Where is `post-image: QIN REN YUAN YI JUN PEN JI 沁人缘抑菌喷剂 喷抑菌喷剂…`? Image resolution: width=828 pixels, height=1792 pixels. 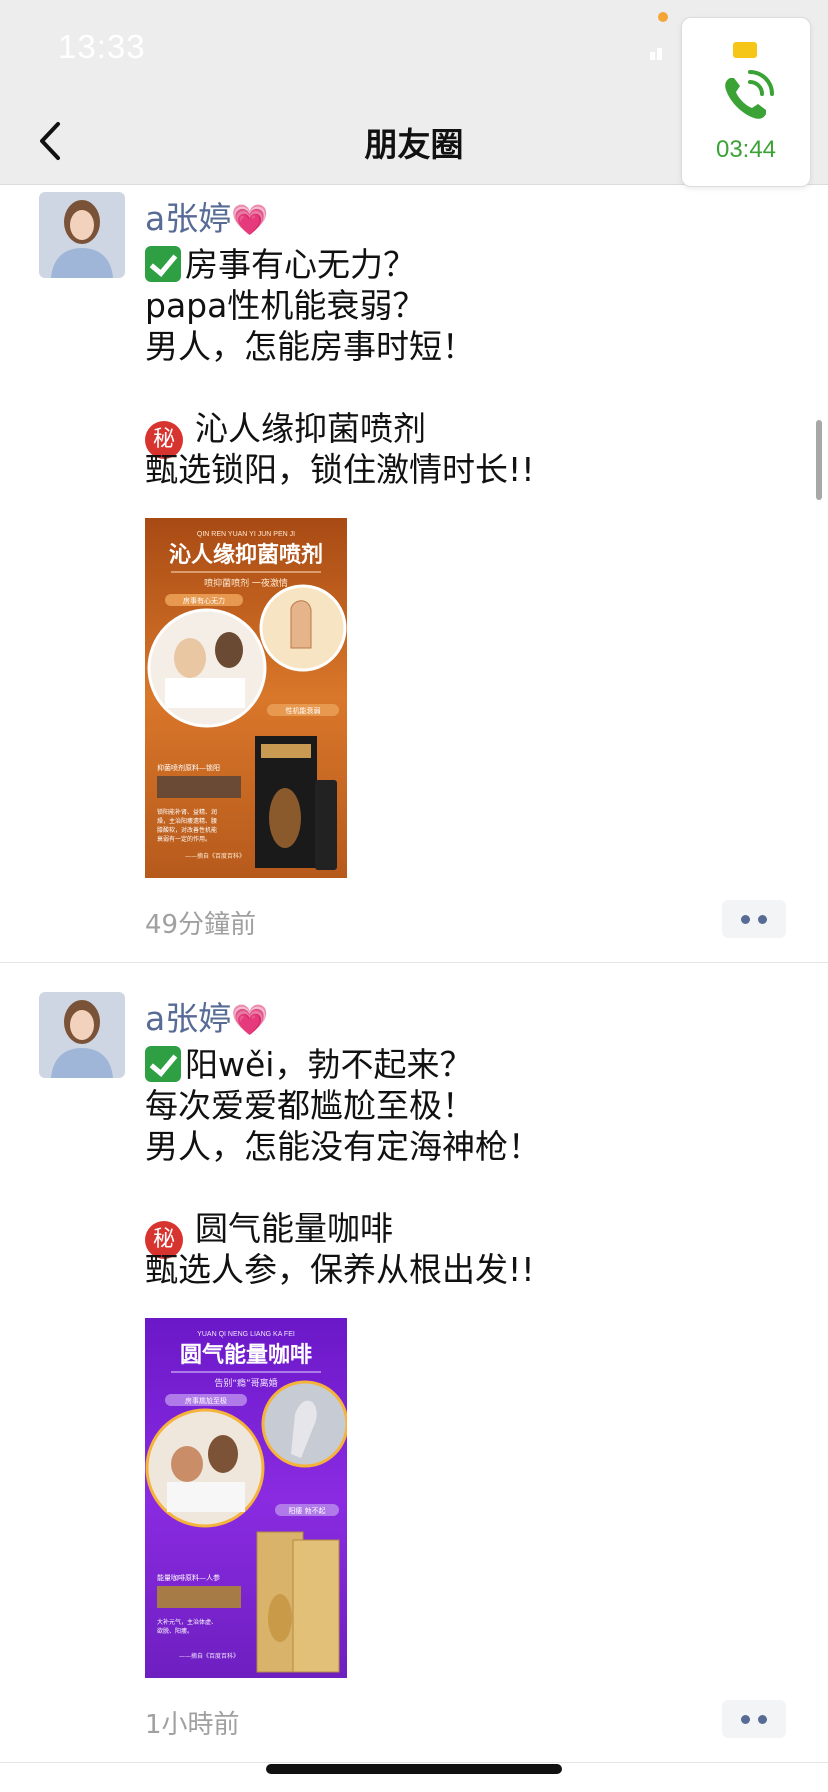 post-image: QIN REN YUAN YI JUN PEN JI 沁人缘抑菌喷剂 喷抑菌喷剂… is located at coordinates (246, 698).